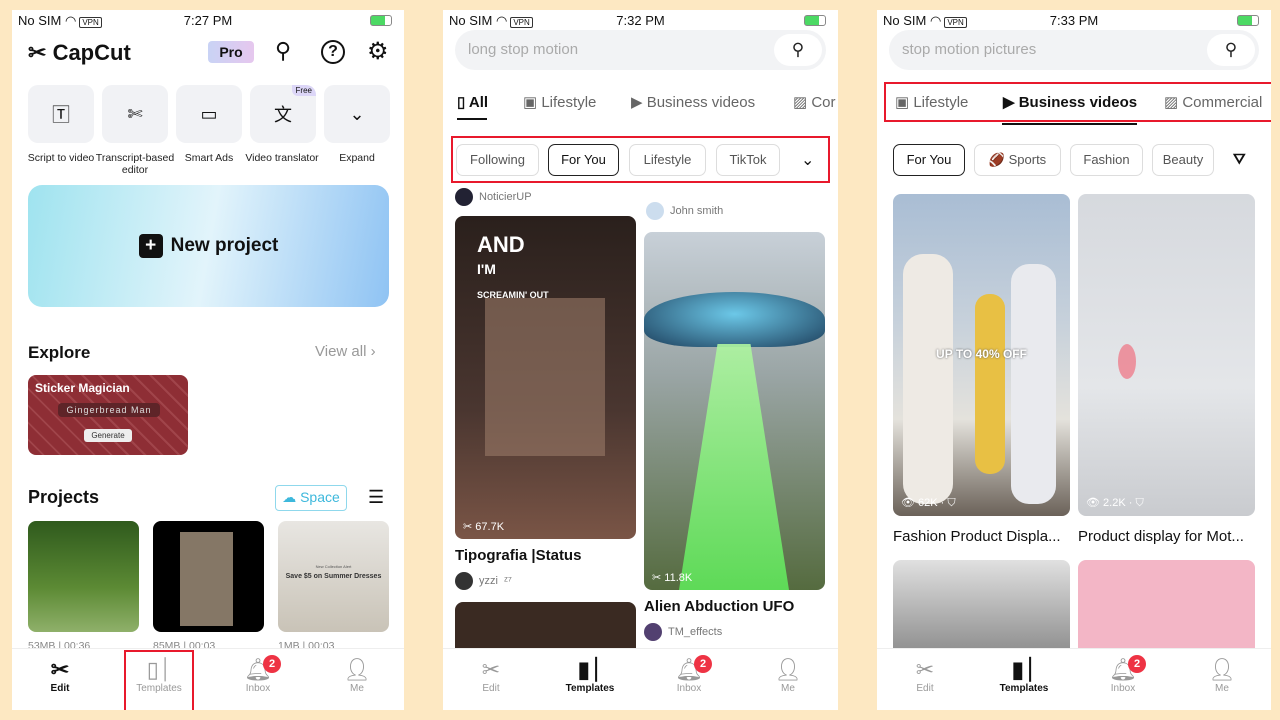 The height and width of the screenshot is (720, 1280). Describe the element at coordinates (64, 497) in the screenshot. I see `projects-heading: Projects` at that location.